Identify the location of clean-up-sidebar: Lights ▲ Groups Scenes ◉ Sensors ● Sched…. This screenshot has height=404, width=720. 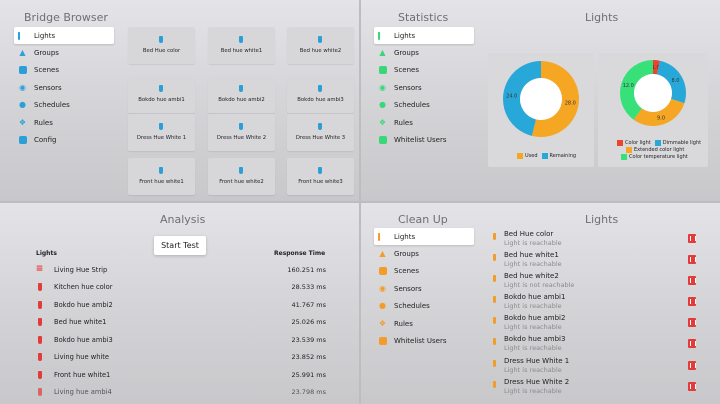
(424, 289).